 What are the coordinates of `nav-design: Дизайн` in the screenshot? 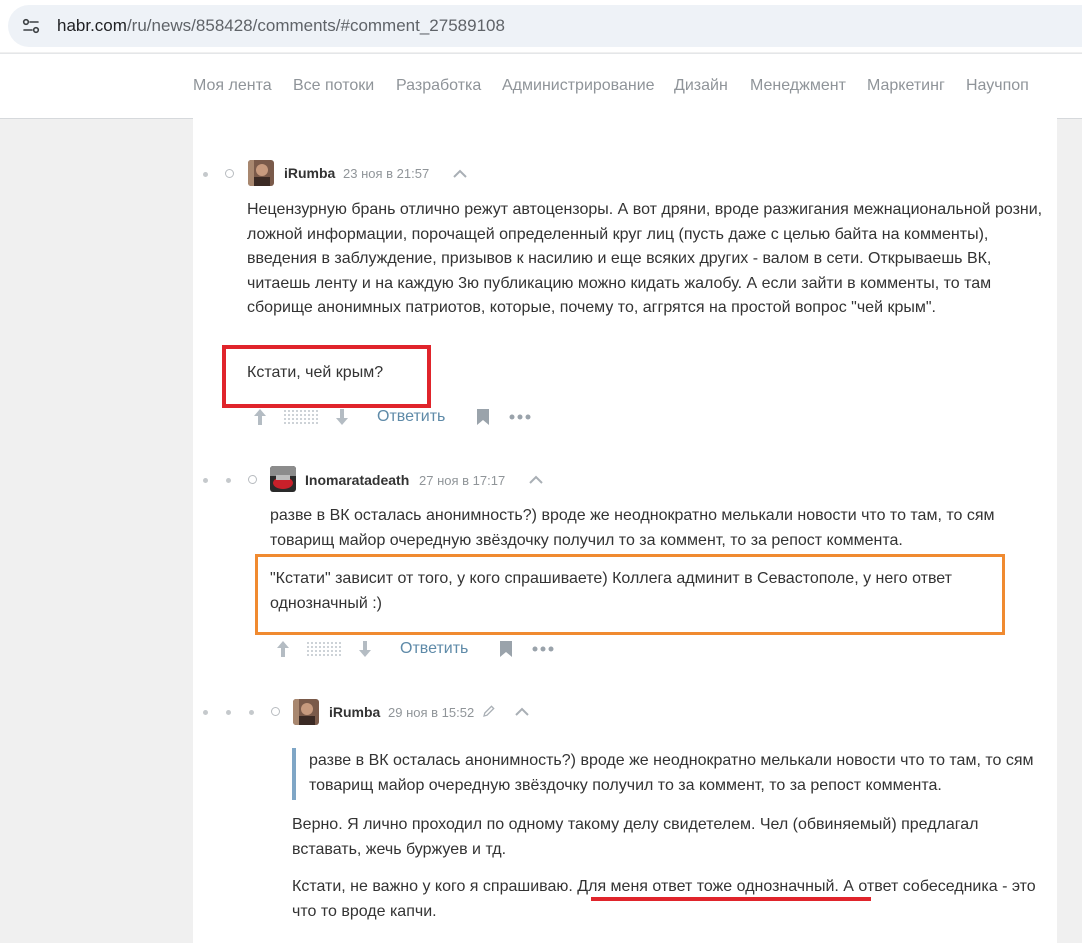 It's located at (701, 86).